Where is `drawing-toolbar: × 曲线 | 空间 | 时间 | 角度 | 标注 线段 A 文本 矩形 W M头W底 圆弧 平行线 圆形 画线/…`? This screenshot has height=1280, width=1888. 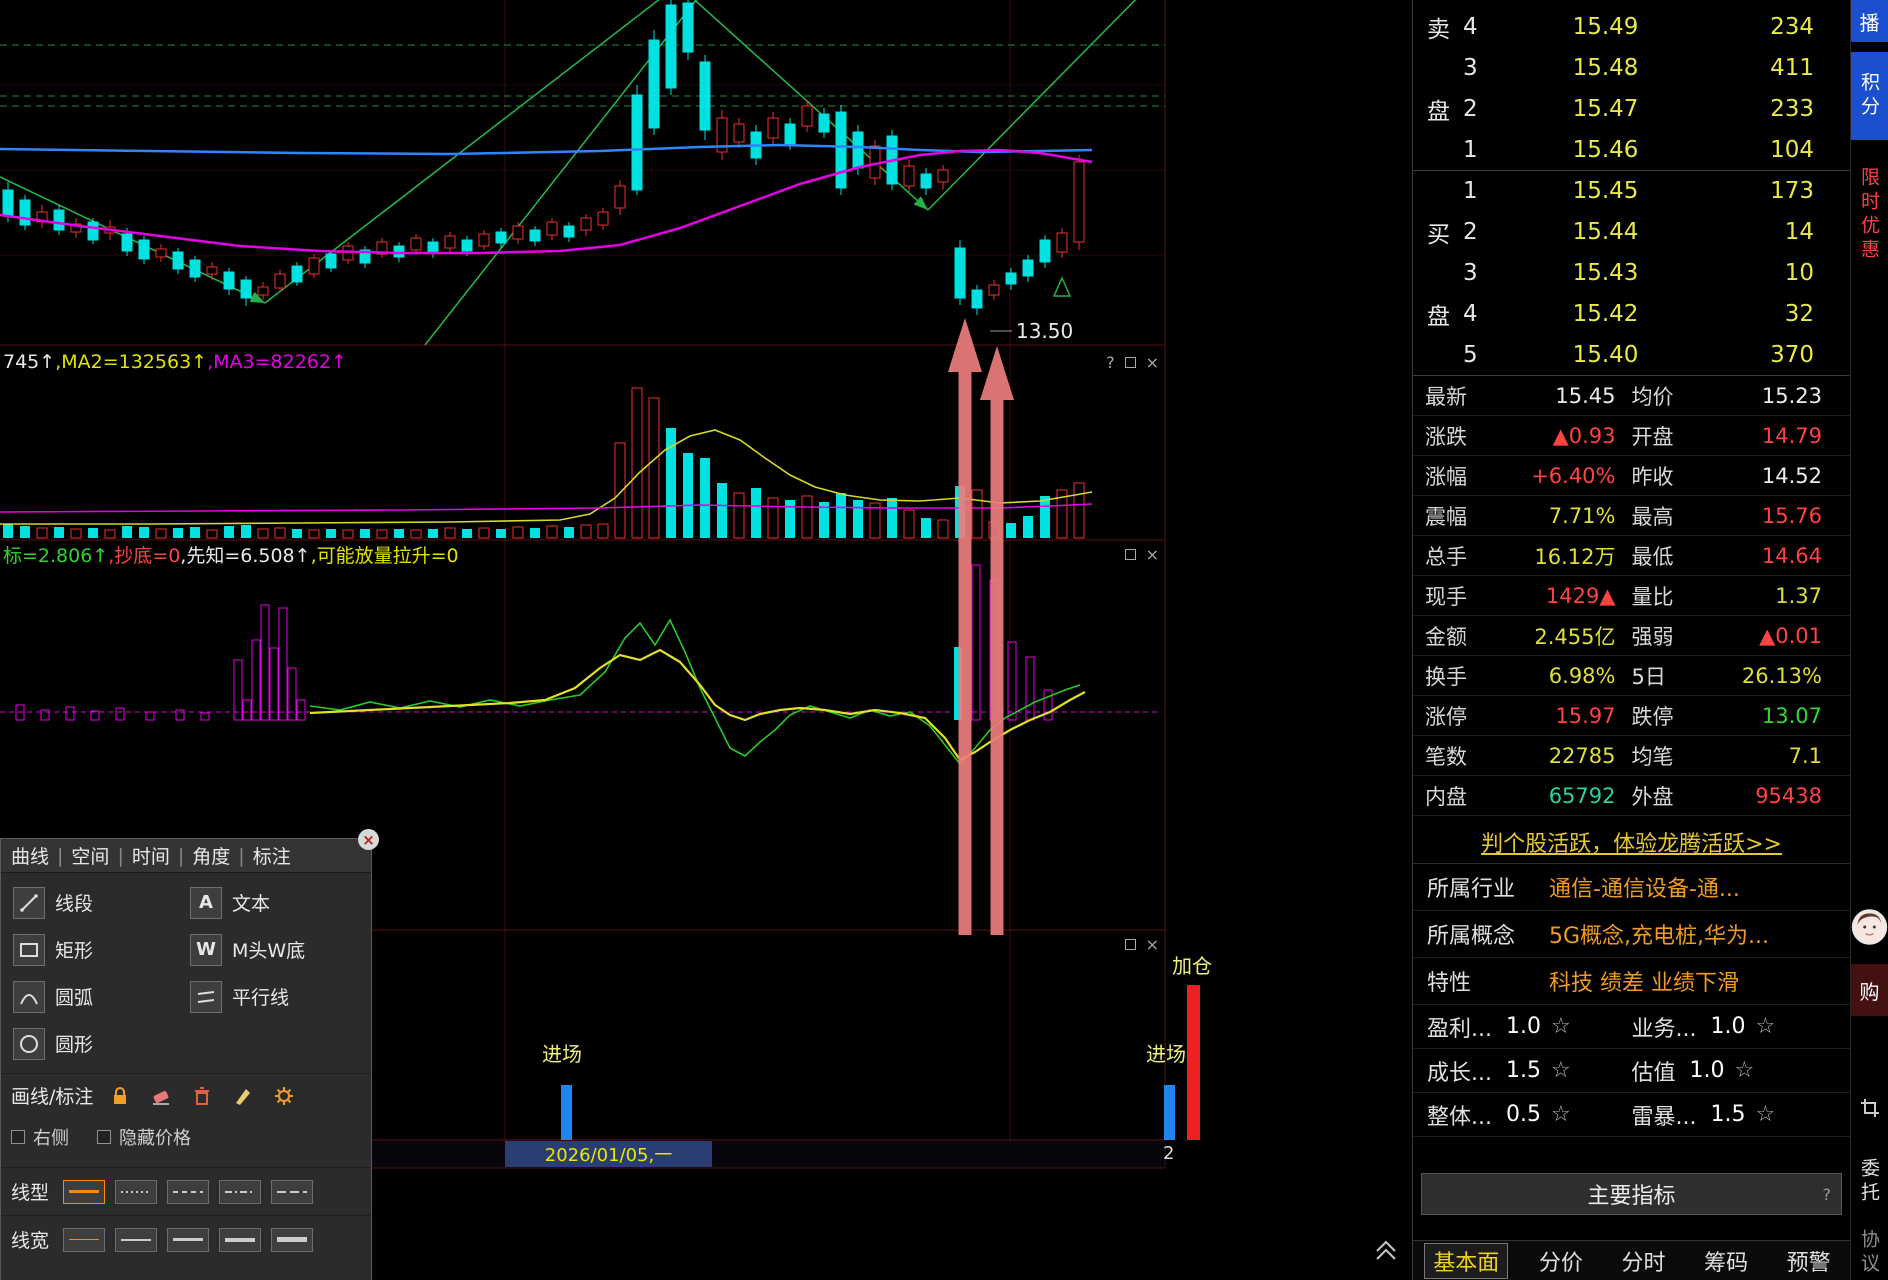 drawing-toolbar: × 曲线 | 空间 | 时间 | 角度 | 标注 线段 A 文本 矩形 W M头W底 圆弧 平行线 圆形 画线/… is located at coordinates (189, 1054).